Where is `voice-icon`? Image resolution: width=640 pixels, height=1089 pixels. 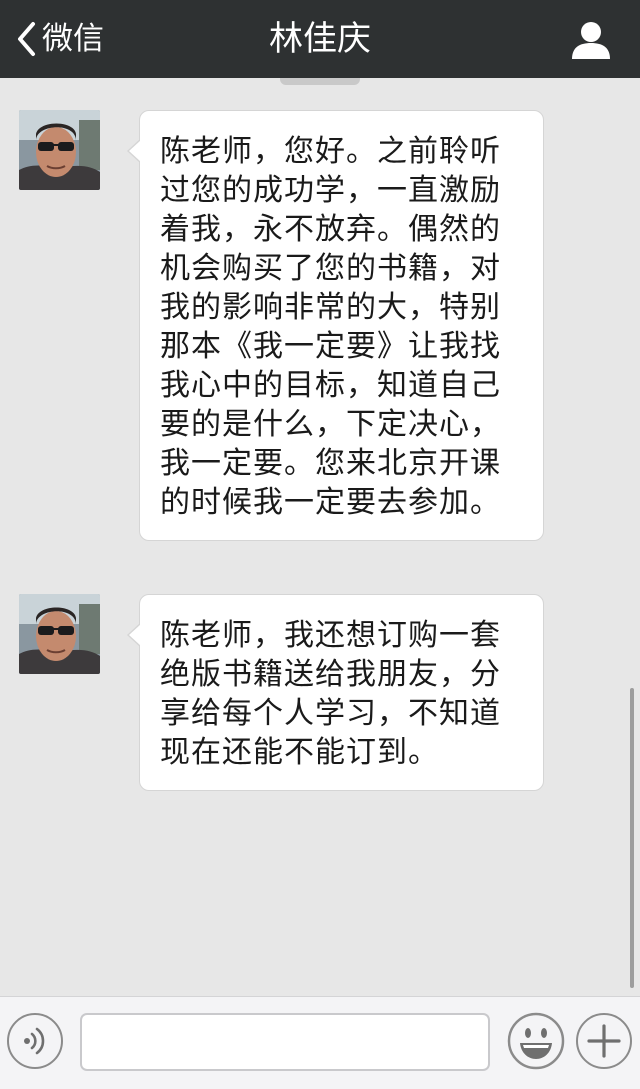 voice-icon is located at coordinates (34, 1041).